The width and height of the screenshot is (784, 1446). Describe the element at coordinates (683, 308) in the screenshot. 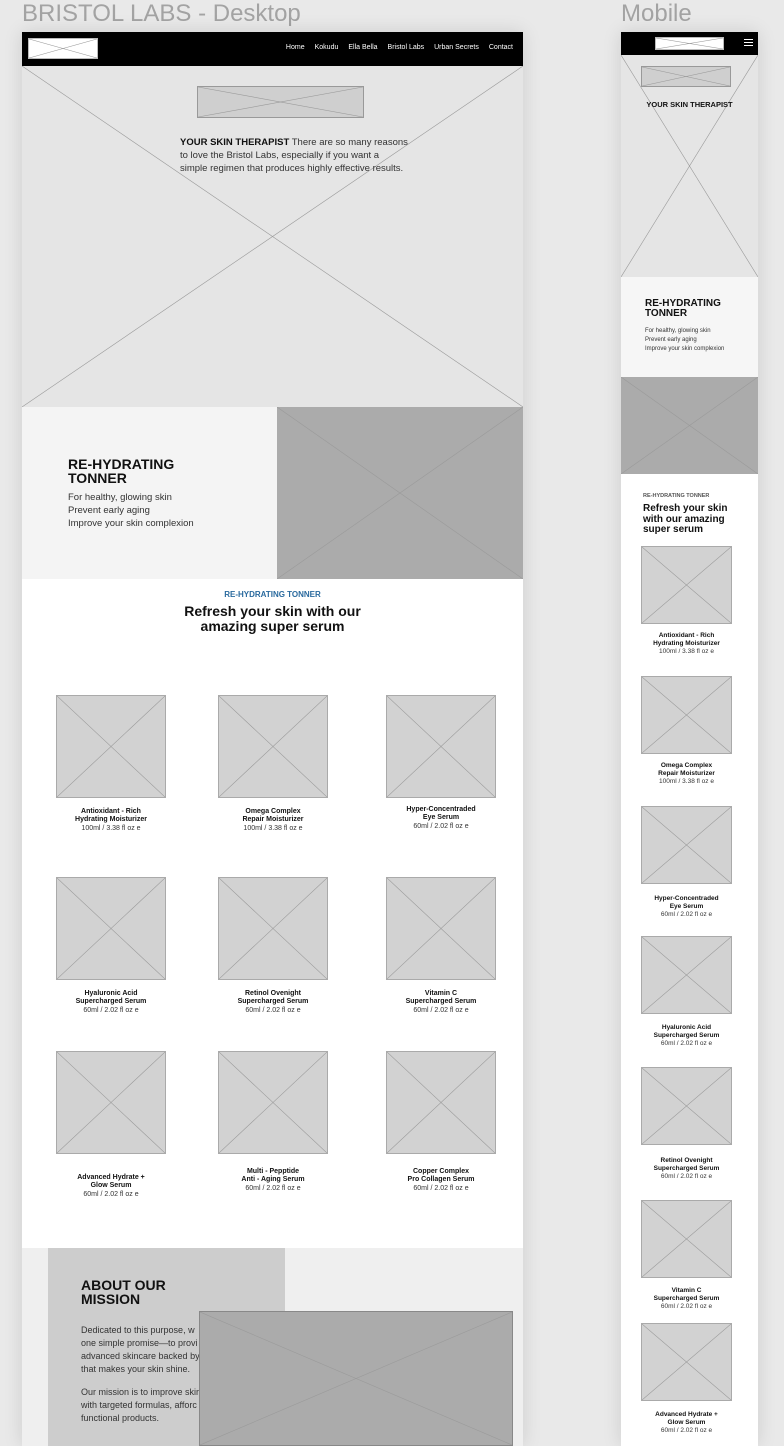

I see `mobile-tonner-title: RE-HYDRATING TONNER` at that location.